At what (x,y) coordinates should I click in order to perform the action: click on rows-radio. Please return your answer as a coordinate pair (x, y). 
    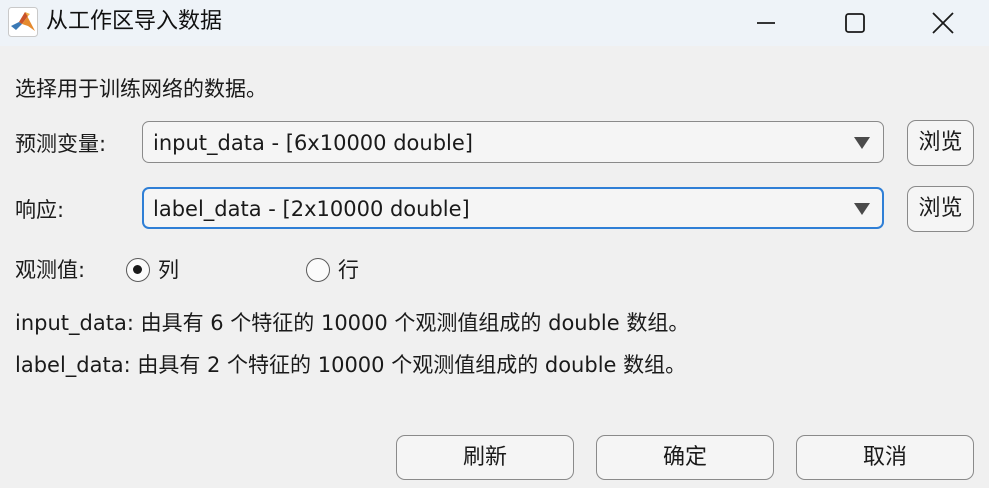
    Looking at the image, I should click on (318, 270).